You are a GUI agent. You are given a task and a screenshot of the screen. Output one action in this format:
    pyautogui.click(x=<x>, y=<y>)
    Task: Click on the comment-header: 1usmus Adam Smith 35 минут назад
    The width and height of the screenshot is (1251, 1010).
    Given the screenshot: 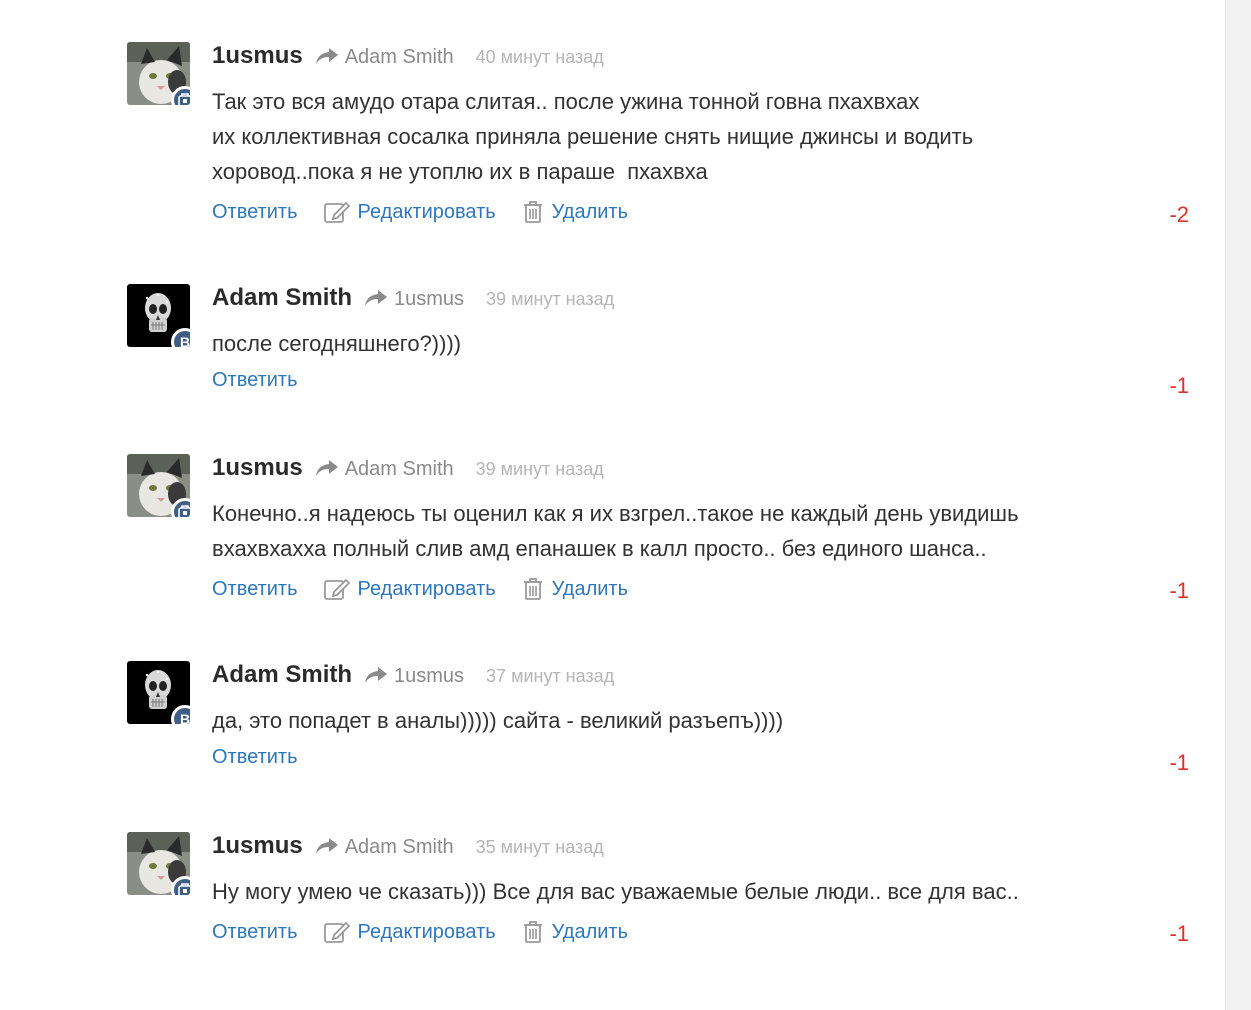 What is the action you would take?
    pyautogui.click(x=408, y=848)
    